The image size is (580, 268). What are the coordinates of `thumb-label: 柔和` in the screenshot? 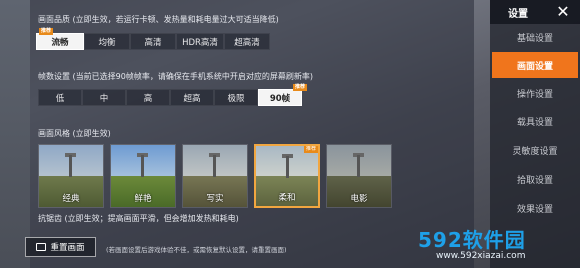 It's located at (287, 198).